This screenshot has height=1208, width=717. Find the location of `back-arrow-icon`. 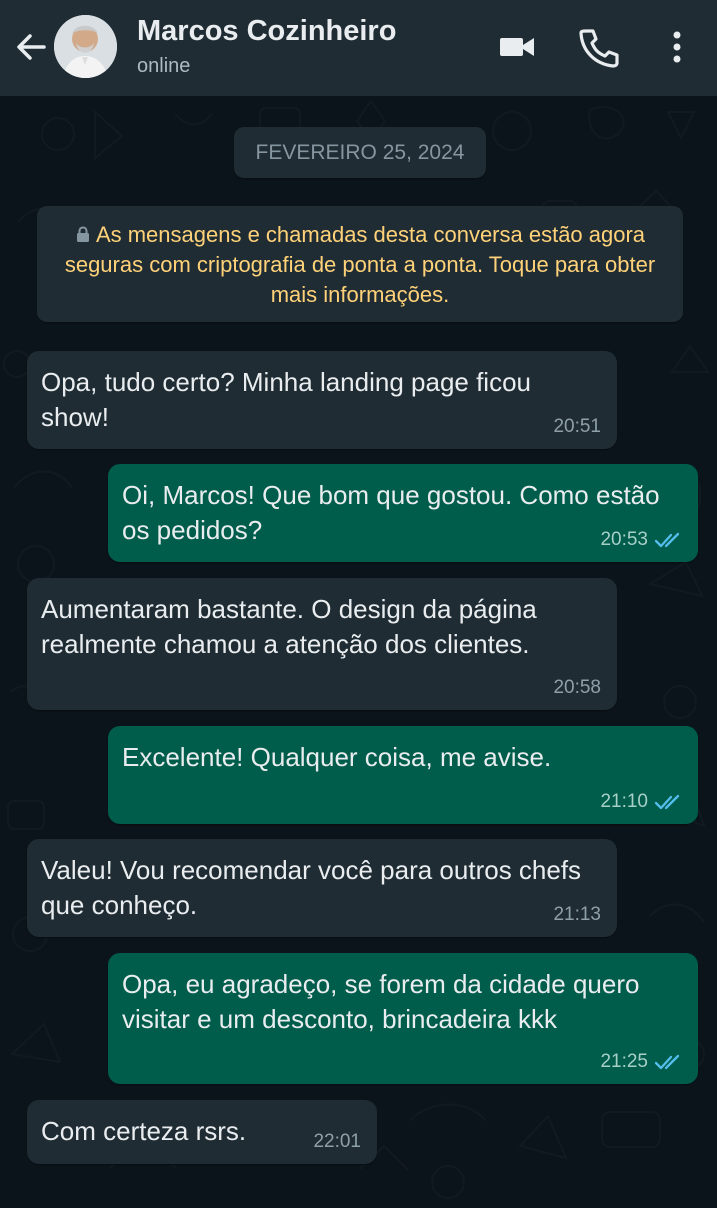

back-arrow-icon is located at coordinates (31, 47).